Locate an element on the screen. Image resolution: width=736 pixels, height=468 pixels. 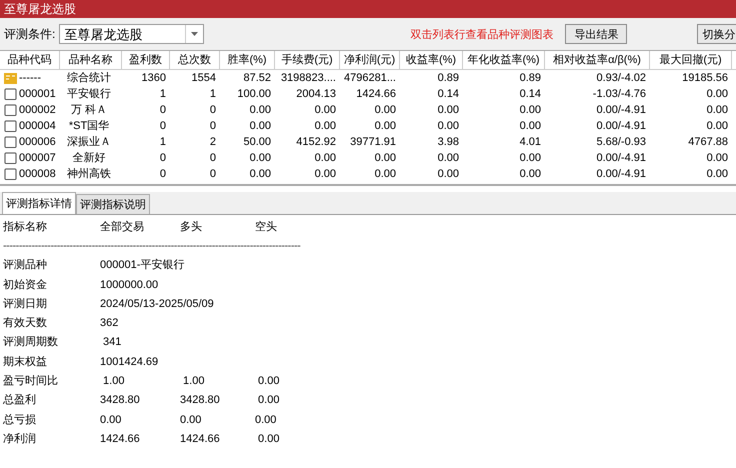
column-header: 总次数 is located at coordinates (195, 60).